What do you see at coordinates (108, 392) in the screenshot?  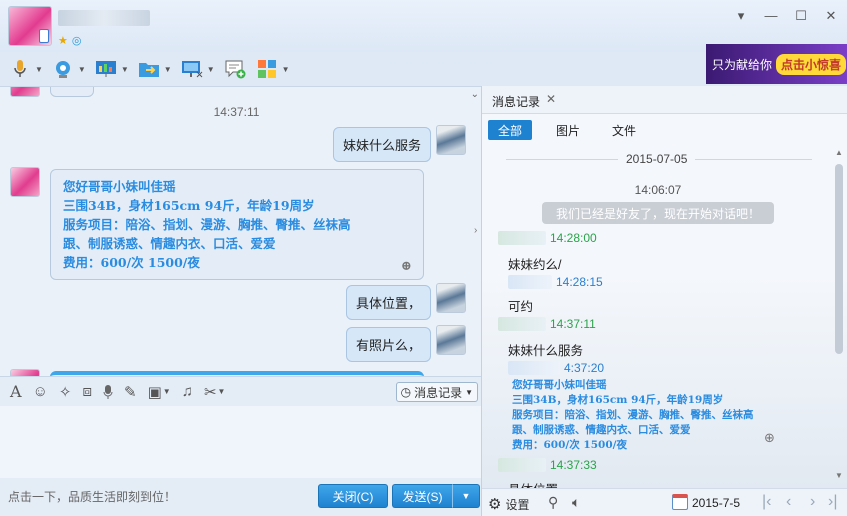 I see `voice-message-icon` at bounding box center [108, 392].